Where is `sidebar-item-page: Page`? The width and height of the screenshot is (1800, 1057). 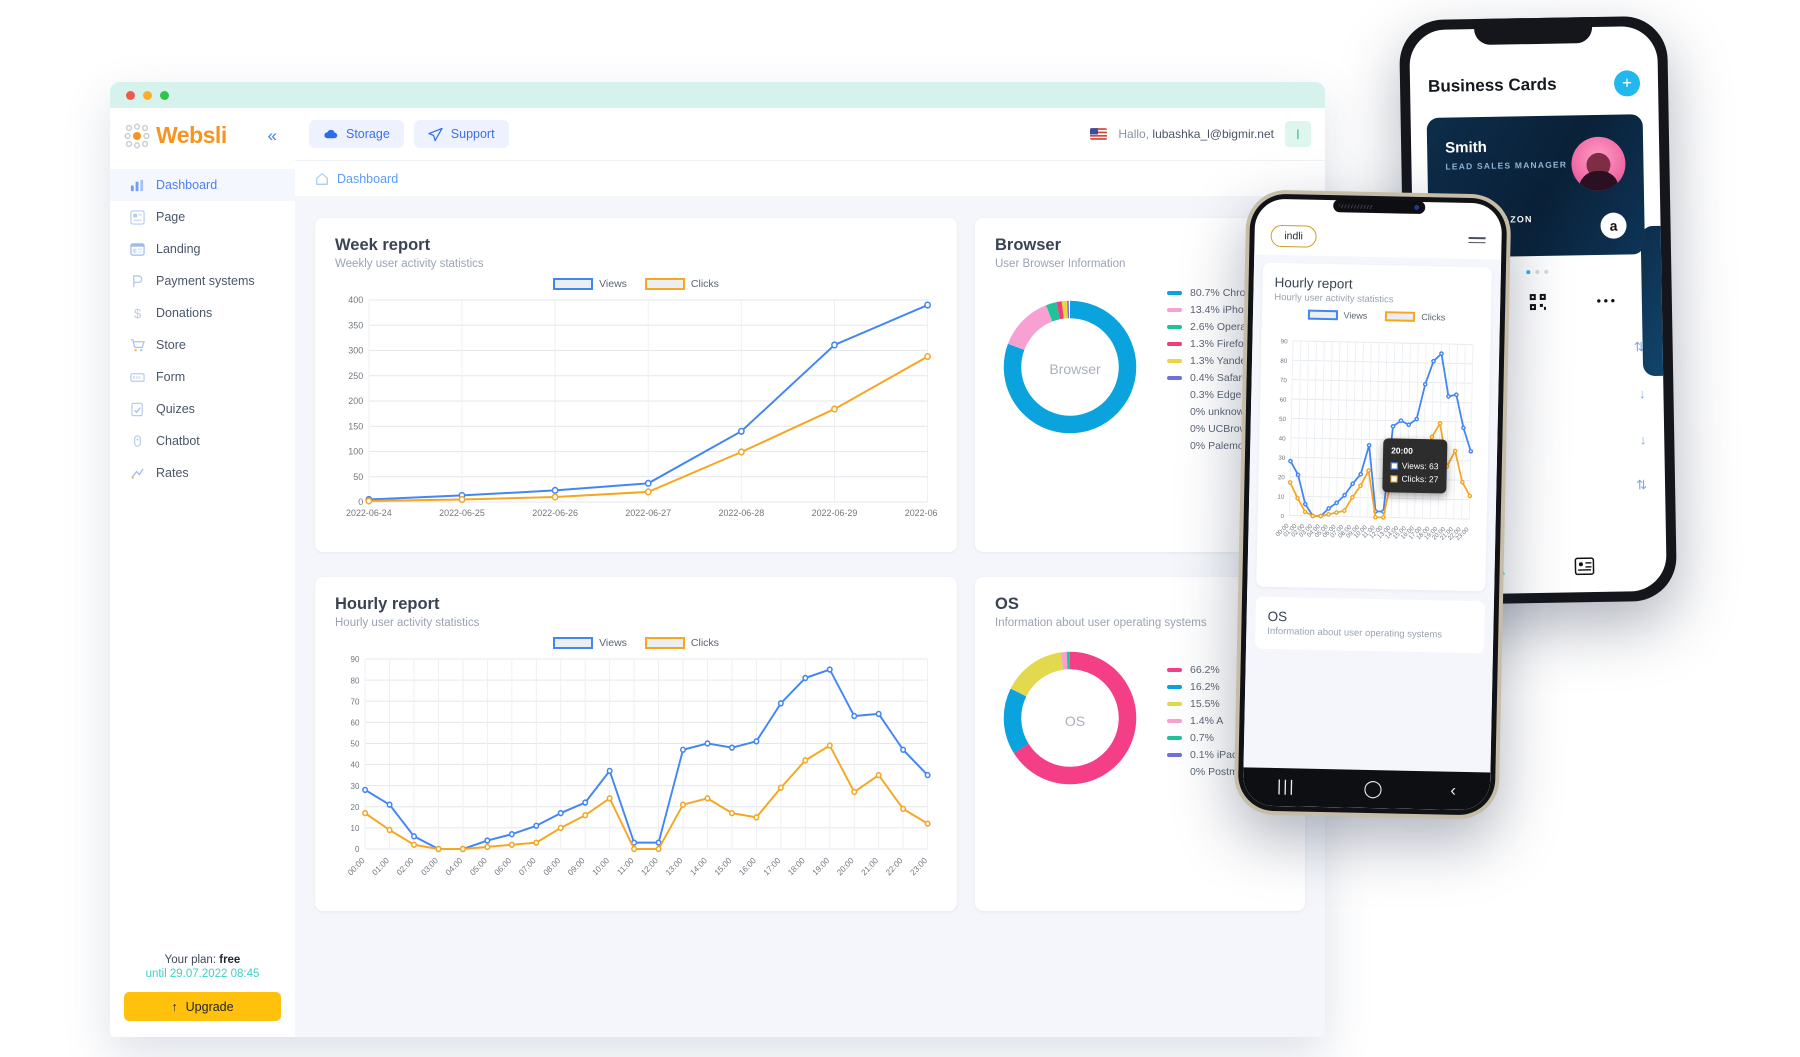
sidebar-item-page: Page is located at coordinates (202, 217).